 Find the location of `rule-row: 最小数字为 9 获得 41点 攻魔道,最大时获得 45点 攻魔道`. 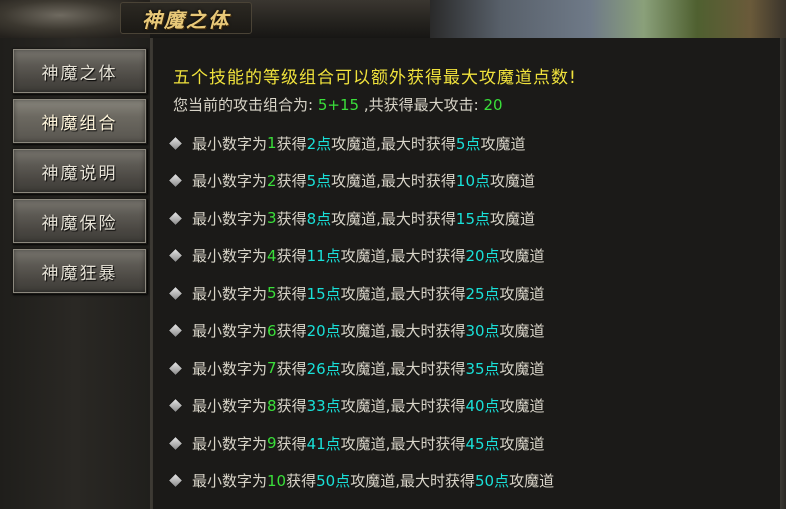

rule-row: 最小数字为 9 获得 41点 攻魔道,最大时获得 45点 攻魔道 is located at coordinates (357, 443).